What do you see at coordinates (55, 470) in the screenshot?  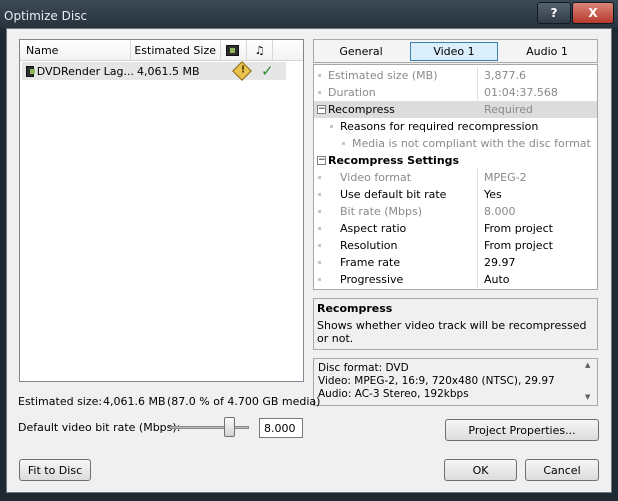 I see `fit-to-disc-button: Fit to Disc` at bounding box center [55, 470].